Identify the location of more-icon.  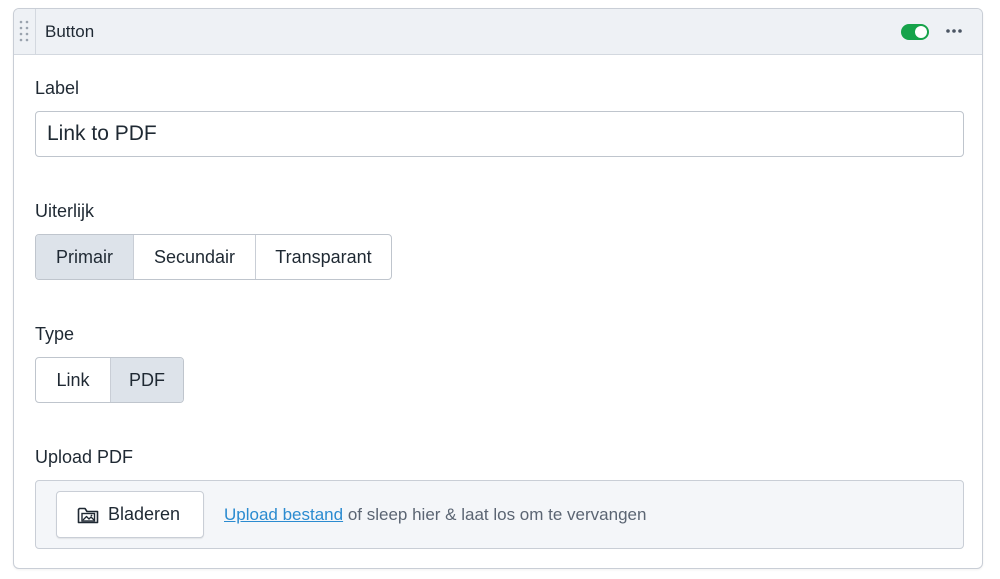
(954, 31).